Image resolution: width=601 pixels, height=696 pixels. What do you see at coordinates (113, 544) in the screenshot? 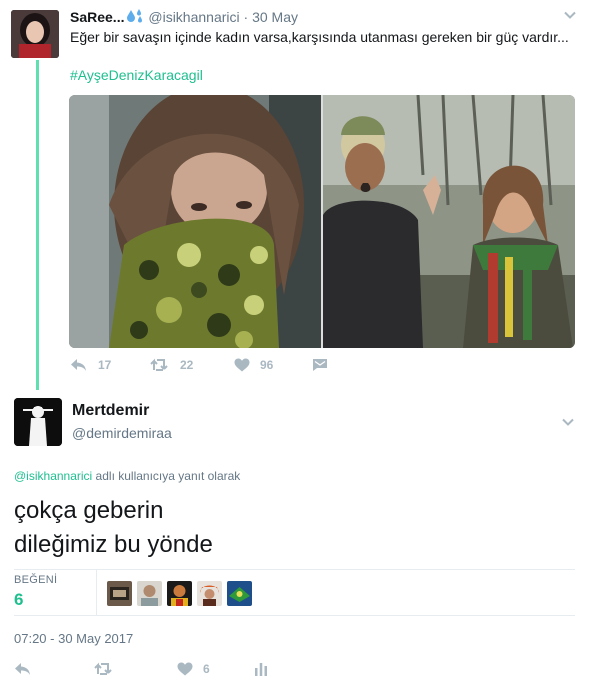
I see `tweet-text-line-2: dileğimiz bu yönde` at bounding box center [113, 544].